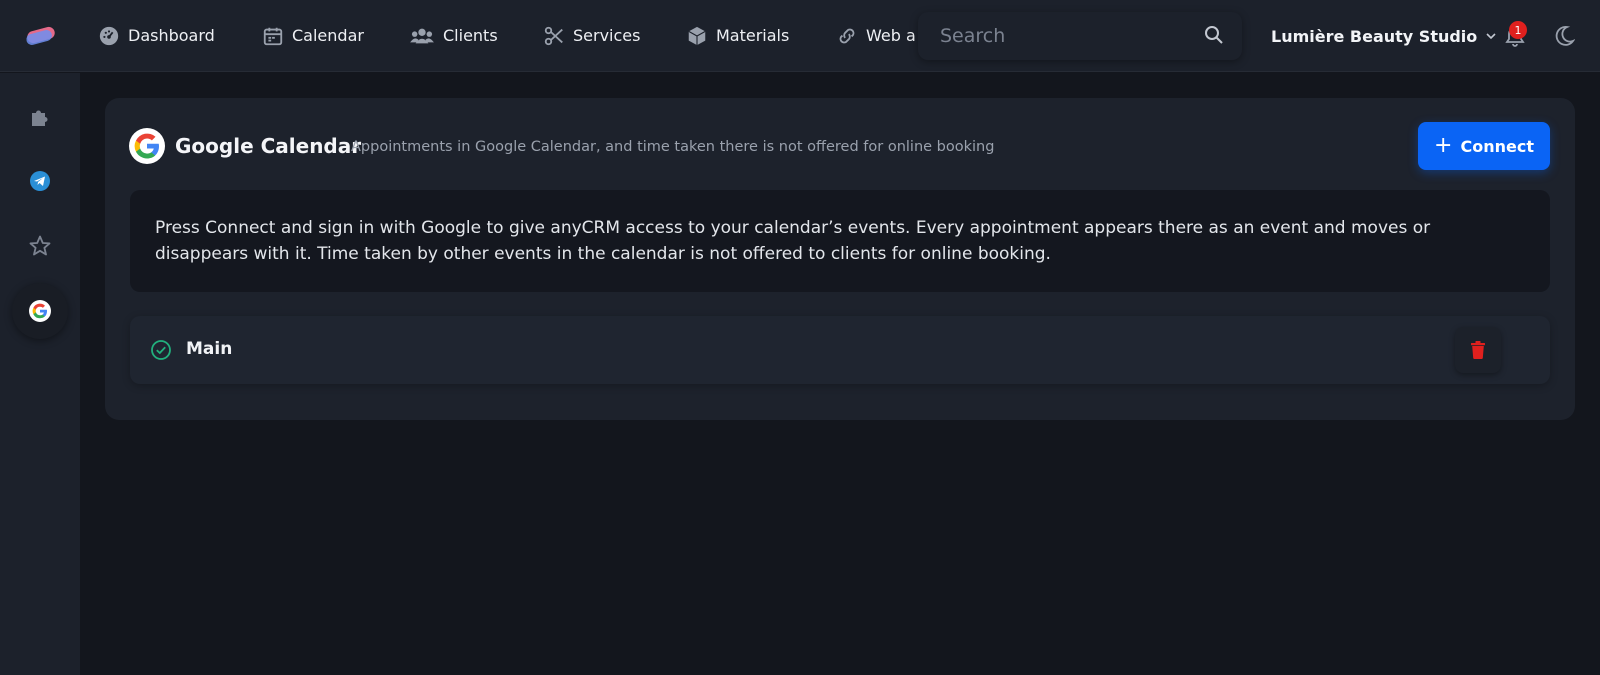  Describe the element at coordinates (1491, 36) in the screenshot. I see `chevron-down-icon` at that location.